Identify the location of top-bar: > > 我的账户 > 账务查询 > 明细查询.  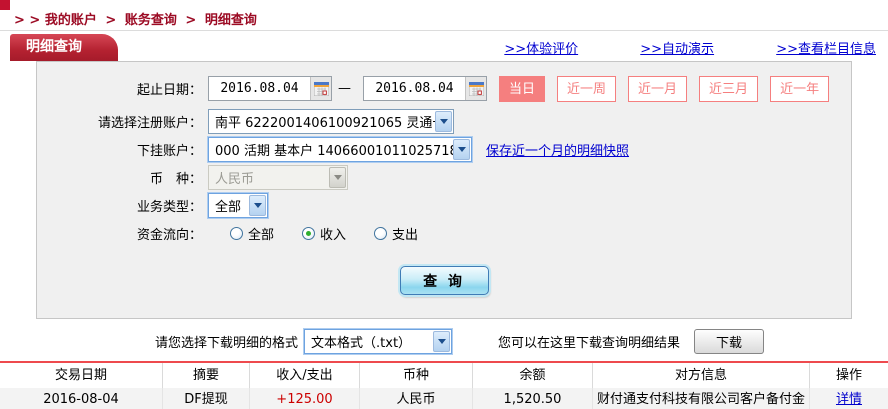
(444, 15).